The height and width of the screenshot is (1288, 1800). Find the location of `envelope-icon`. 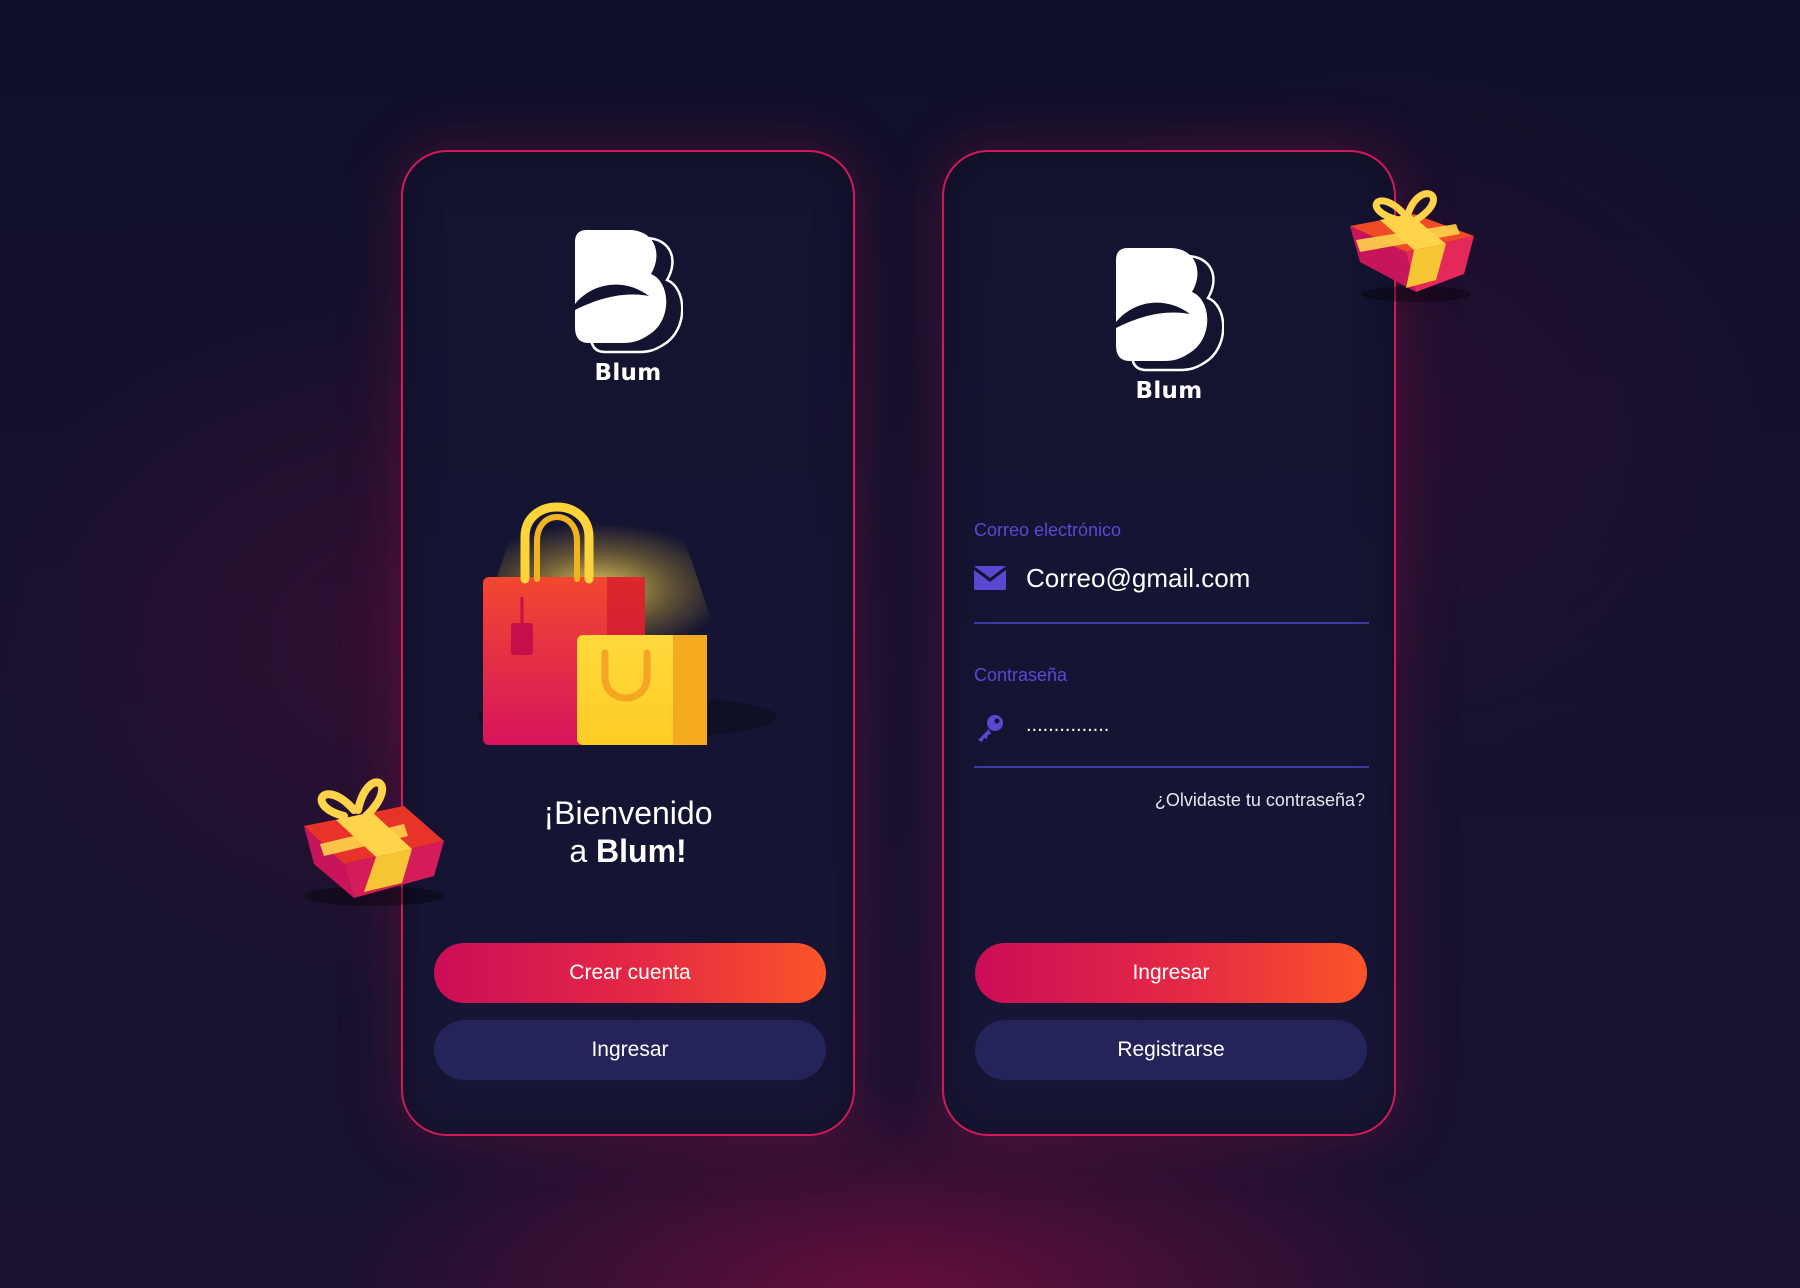

envelope-icon is located at coordinates (990, 578).